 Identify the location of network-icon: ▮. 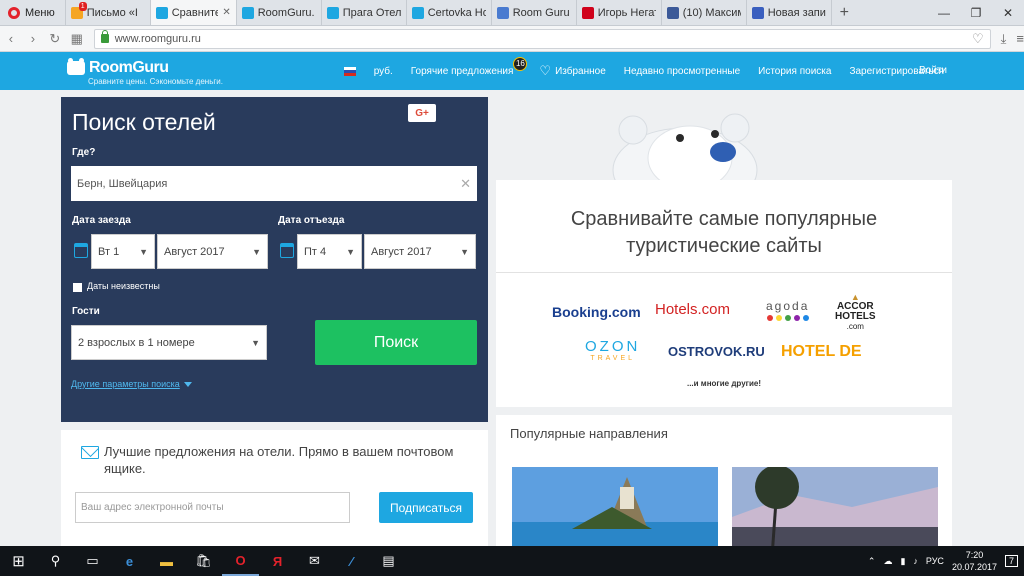
(902, 561).